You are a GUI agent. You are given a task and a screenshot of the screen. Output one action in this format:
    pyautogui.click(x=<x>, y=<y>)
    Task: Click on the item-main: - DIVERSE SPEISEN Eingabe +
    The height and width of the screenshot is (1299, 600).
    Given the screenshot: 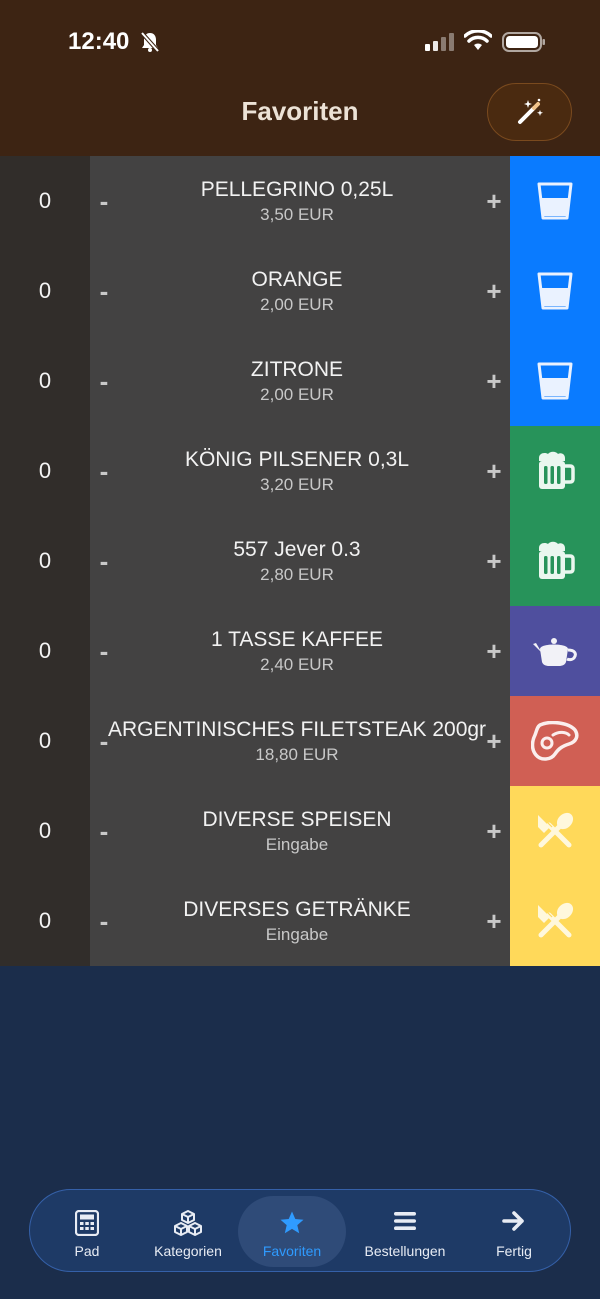 What is the action you would take?
    pyautogui.click(x=300, y=831)
    